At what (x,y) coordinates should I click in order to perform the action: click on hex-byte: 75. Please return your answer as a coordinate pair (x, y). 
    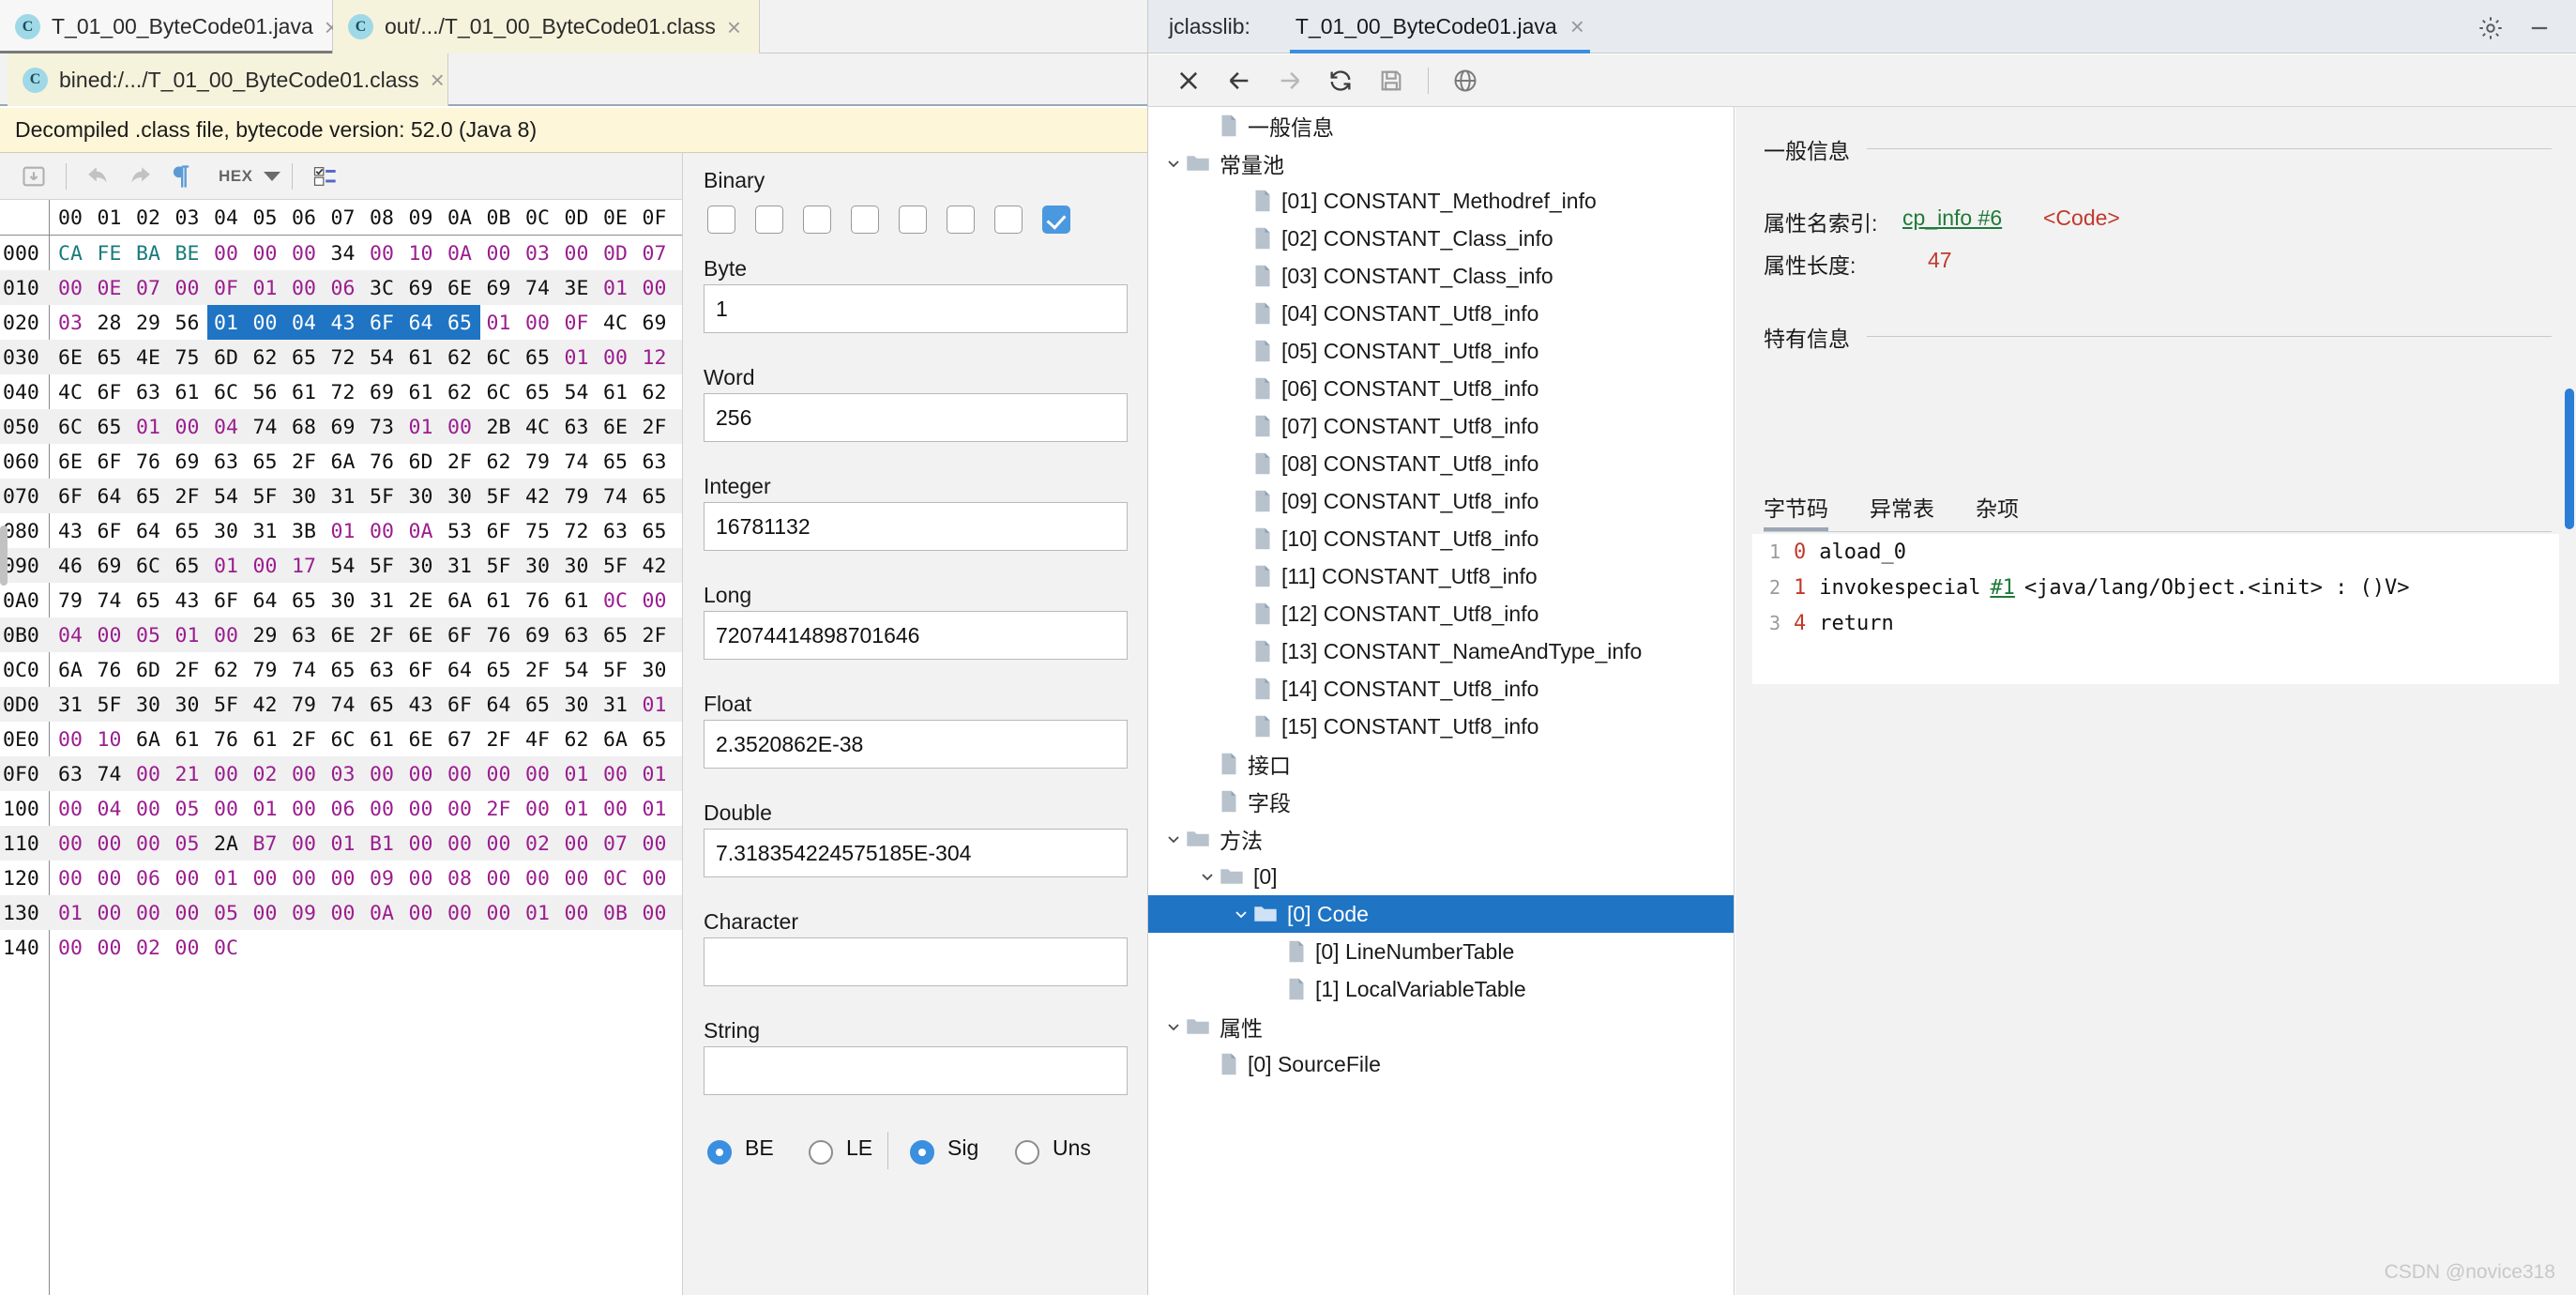
    Looking at the image, I should click on (537, 531).